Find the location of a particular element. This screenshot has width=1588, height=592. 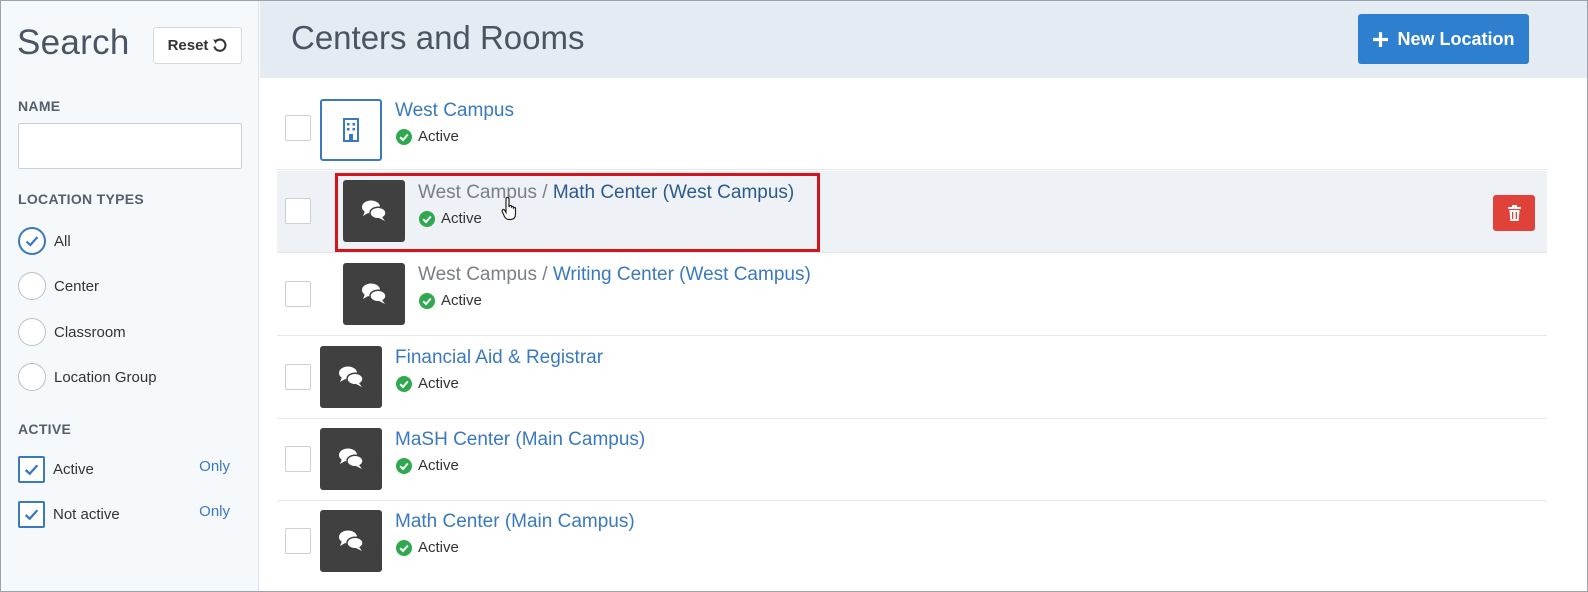

name-search-input is located at coordinates (130, 146).